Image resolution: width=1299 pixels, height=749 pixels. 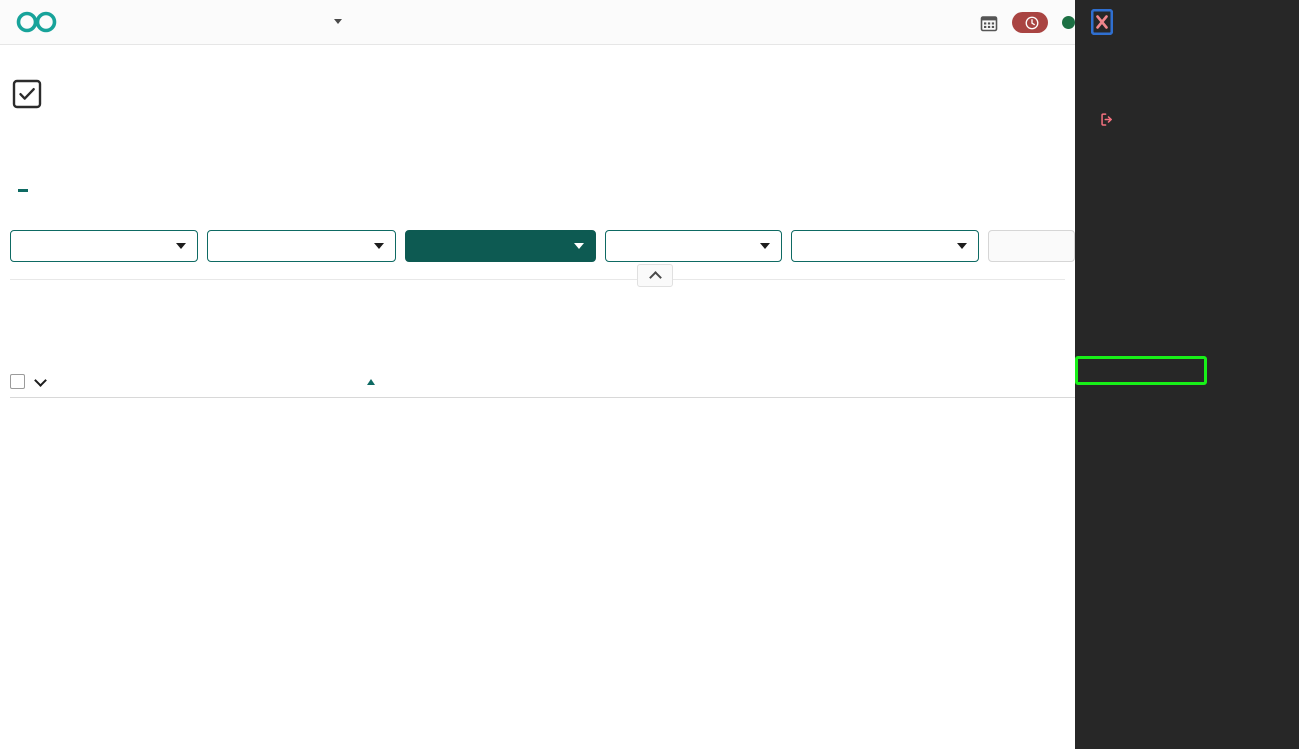 I want to click on sidebar-section-config, so click(x=1187, y=81).